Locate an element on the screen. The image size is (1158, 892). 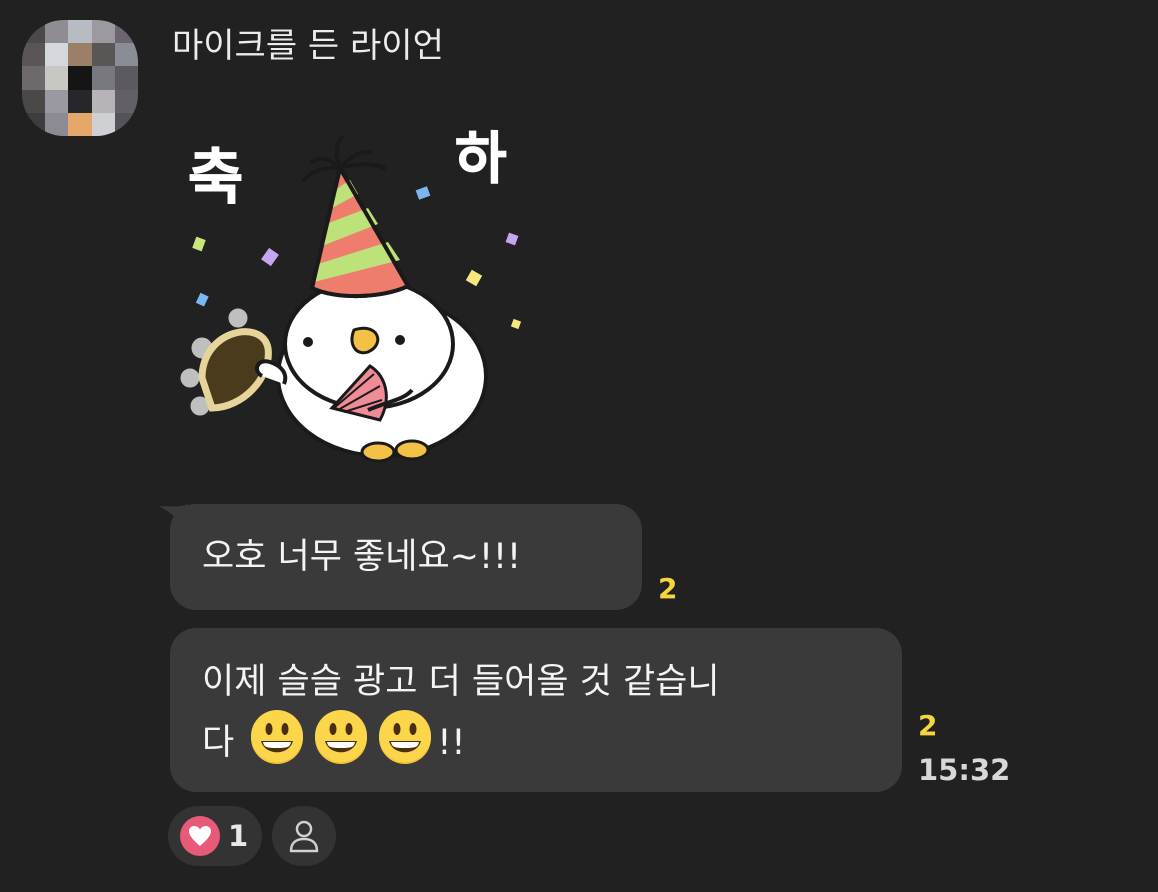
message-bubble: 오호 너무 좋네요~!!! is located at coordinates (406, 557).